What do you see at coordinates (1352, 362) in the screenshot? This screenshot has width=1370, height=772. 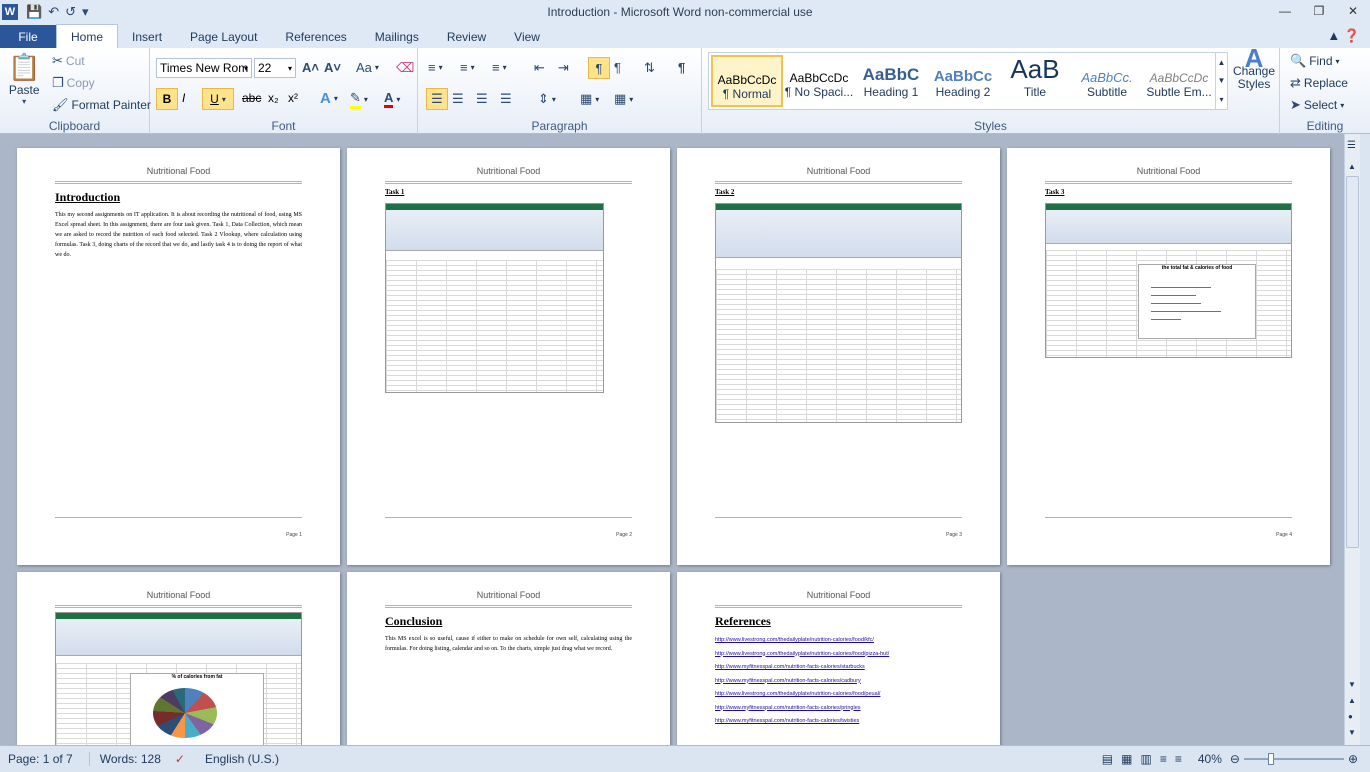 I see `scroll-thumb` at bounding box center [1352, 362].